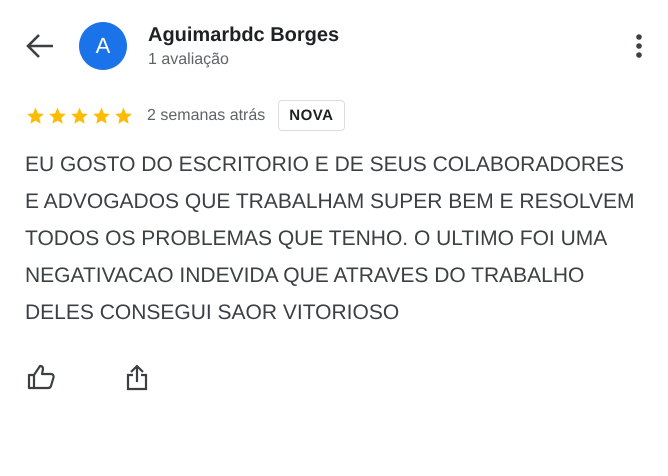 The image size is (668, 476). Describe the element at coordinates (41, 377) in the screenshot. I see `like-button` at that location.